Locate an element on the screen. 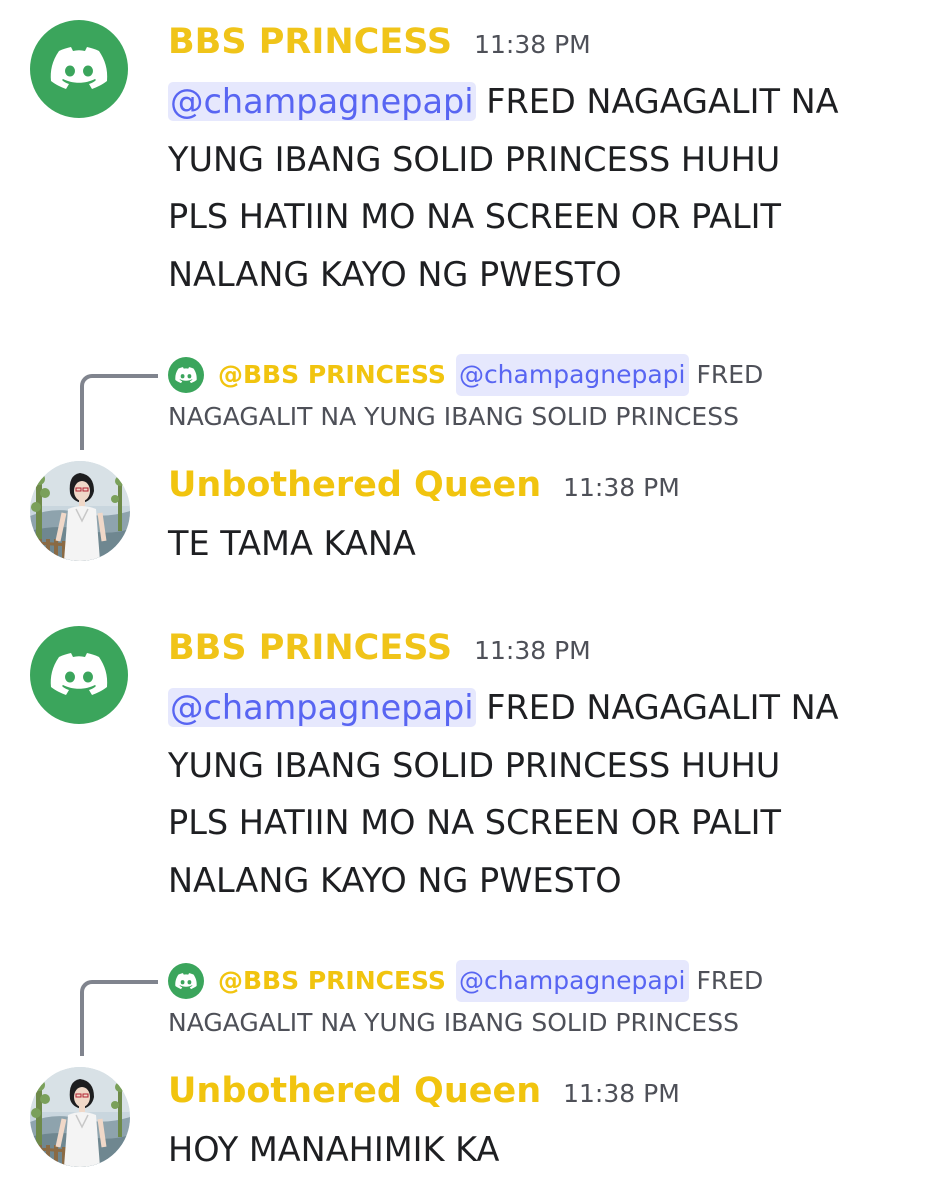  message-text: HOY MANAHIMIK KA is located at coordinates (334, 1149).